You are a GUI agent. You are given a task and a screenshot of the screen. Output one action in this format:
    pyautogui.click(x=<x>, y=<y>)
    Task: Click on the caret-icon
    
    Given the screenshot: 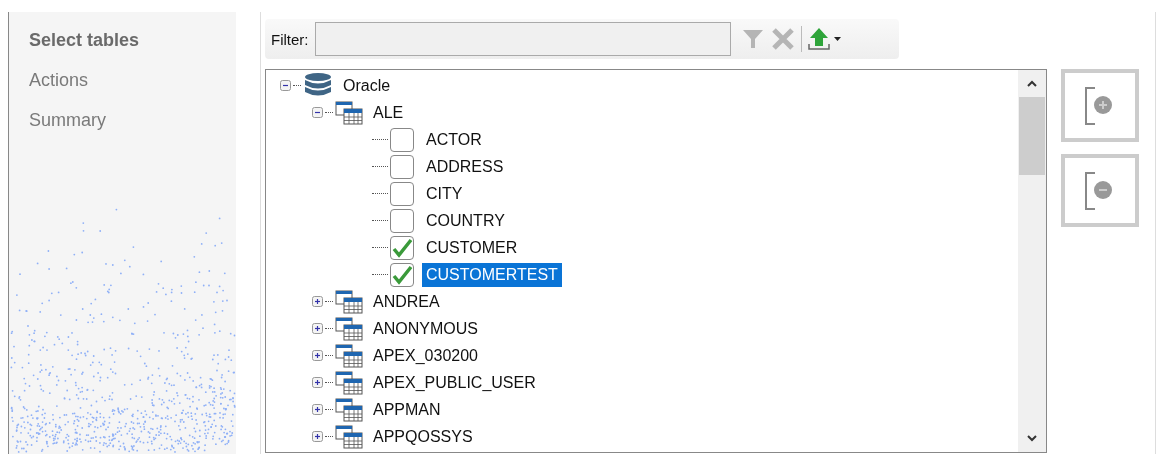 What is the action you would take?
    pyautogui.click(x=837, y=39)
    